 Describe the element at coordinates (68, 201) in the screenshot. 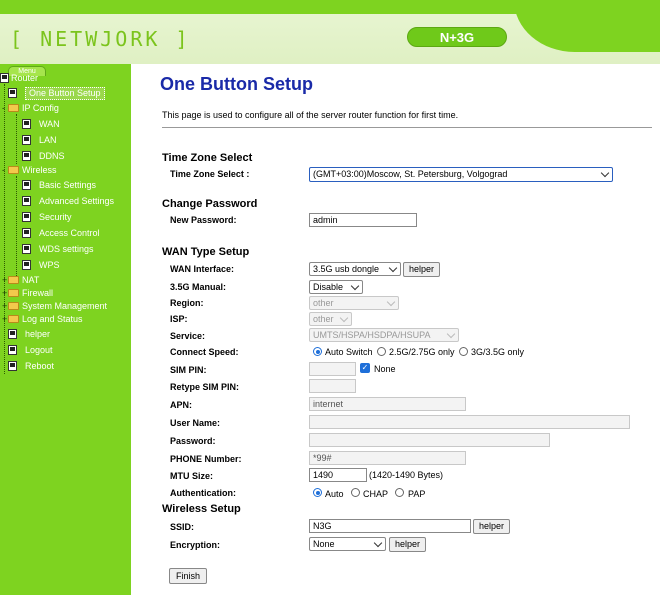

I see `sidebar-item-advanced-settings: Advanced Settings` at that location.